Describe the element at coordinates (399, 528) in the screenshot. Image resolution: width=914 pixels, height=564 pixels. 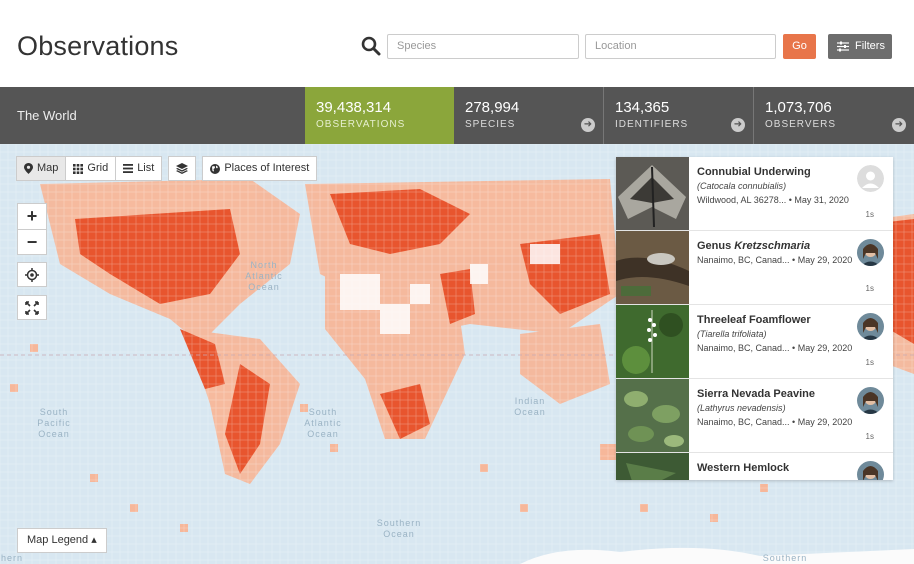
I see `ocean-label: Southern Ocean` at that location.